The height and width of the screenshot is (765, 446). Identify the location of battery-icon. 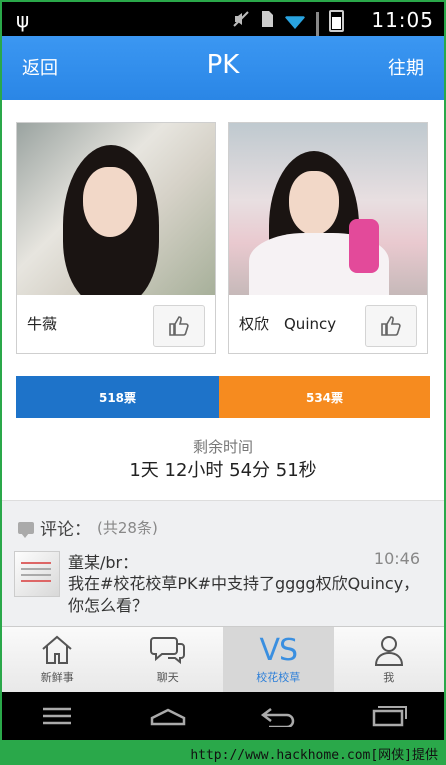
(336, 21).